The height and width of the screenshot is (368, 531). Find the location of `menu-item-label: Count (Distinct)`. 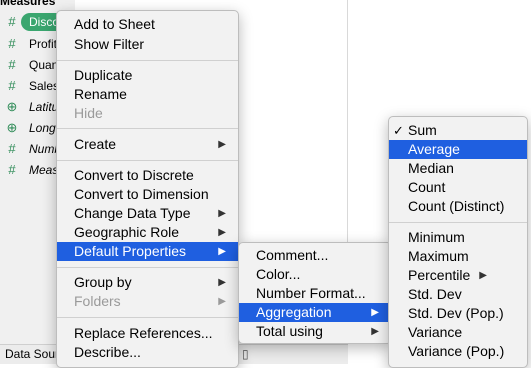

menu-item-label: Count (Distinct) is located at coordinates (456, 206).